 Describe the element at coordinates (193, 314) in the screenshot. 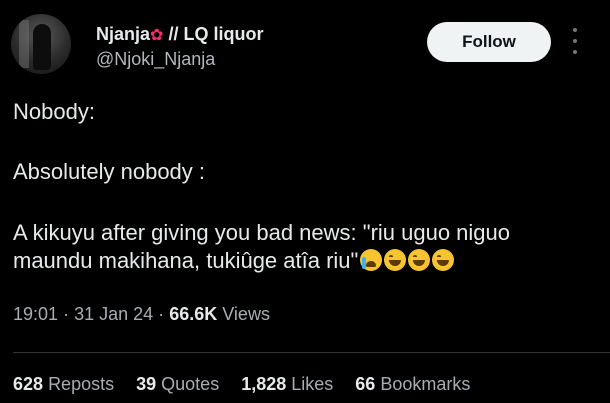

I see `views-count: 66.6K` at that location.